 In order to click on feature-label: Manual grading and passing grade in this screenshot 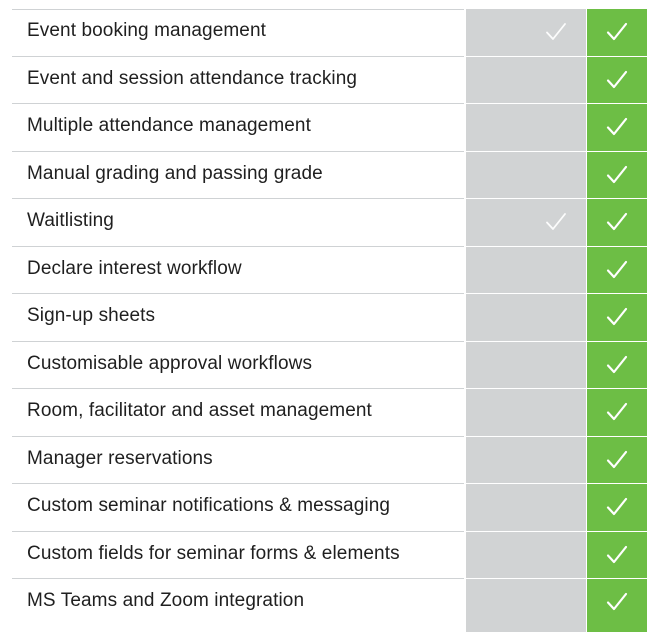, I will do `click(175, 173)`.